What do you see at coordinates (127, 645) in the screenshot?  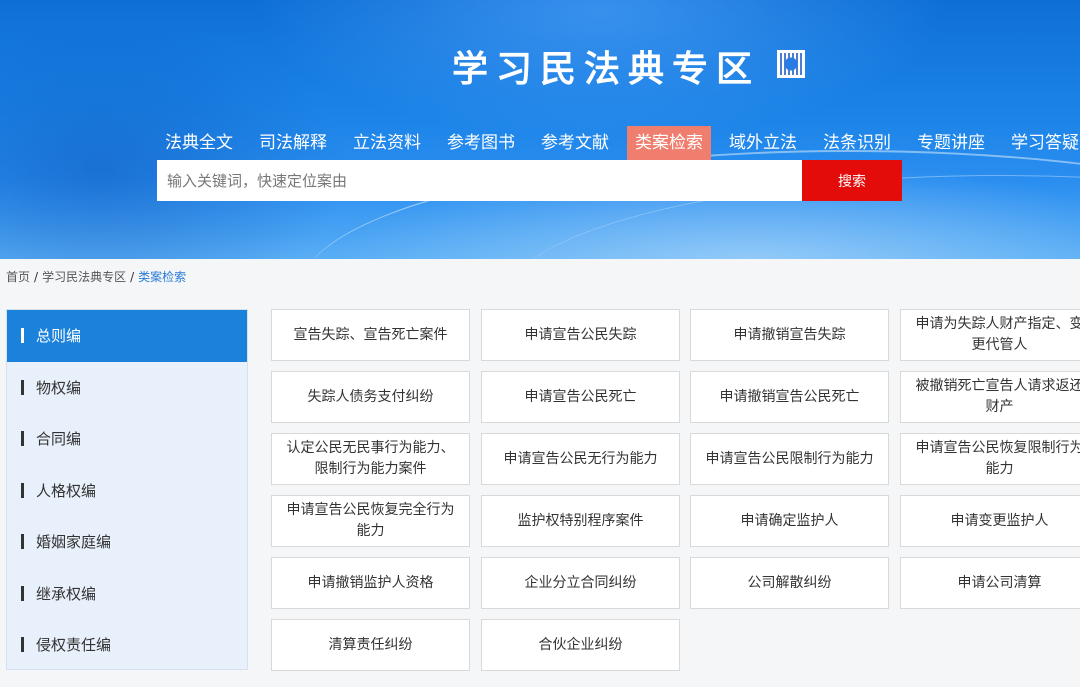 I see `sidebar-item-qinquan-zeren: 侵权责任编` at bounding box center [127, 645].